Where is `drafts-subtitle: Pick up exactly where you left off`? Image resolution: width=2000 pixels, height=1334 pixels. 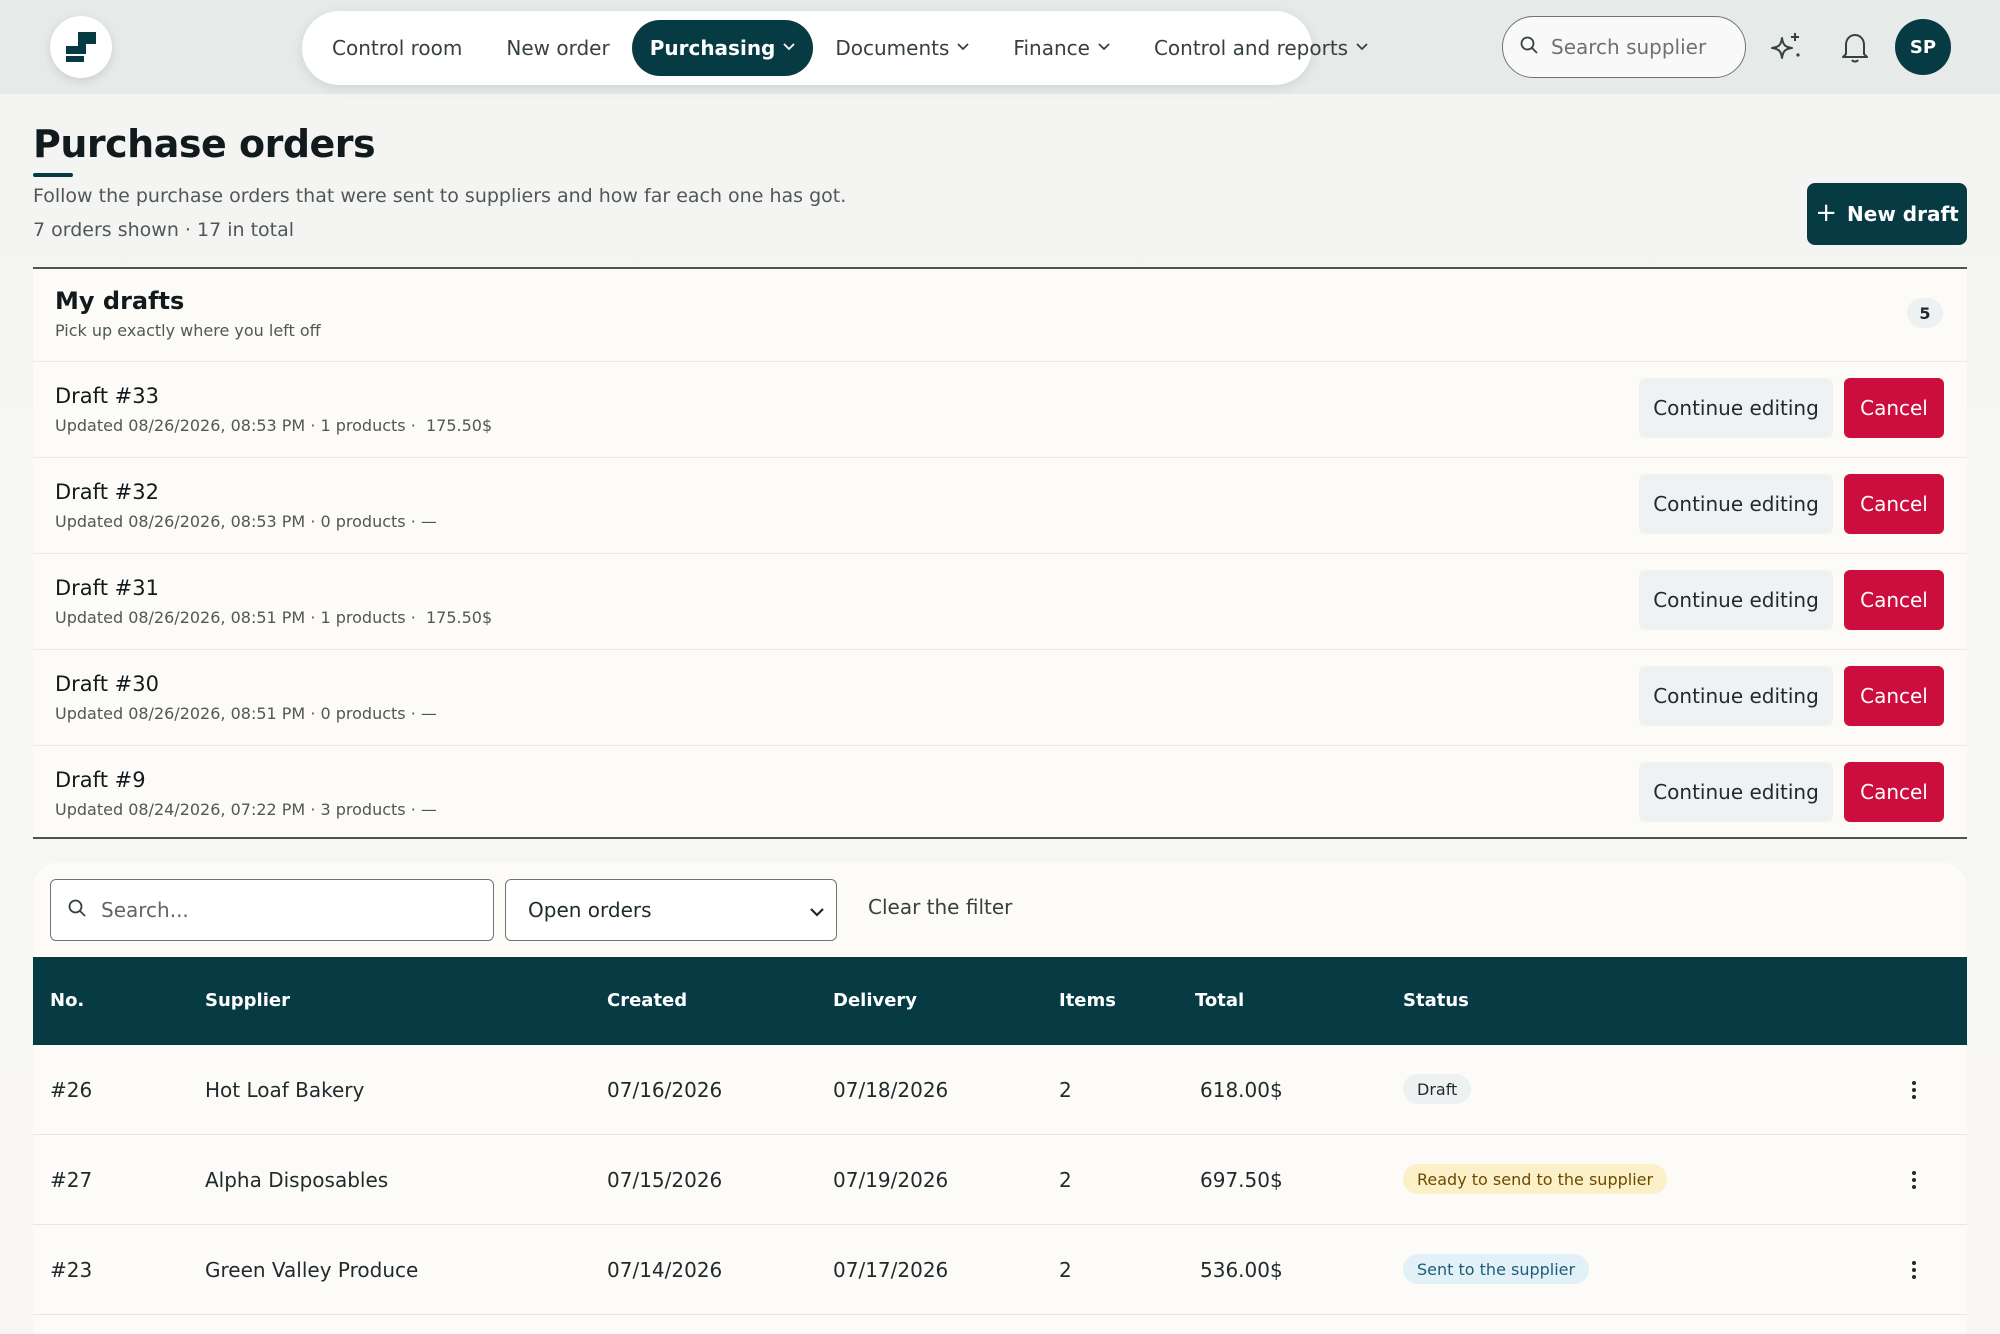
drafts-subtitle: Pick up exactly where you left off is located at coordinates (188, 330).